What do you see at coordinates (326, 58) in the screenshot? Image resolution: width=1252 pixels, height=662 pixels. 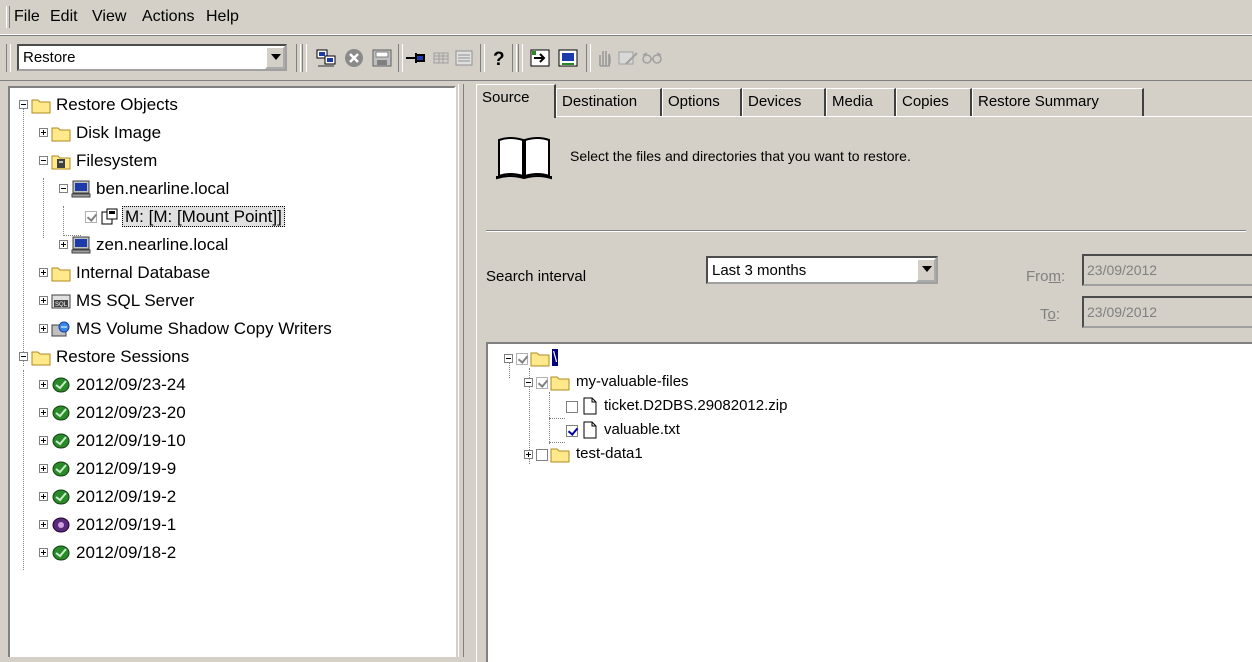 I see `wizard-icon` at bounding box center [326, 58].